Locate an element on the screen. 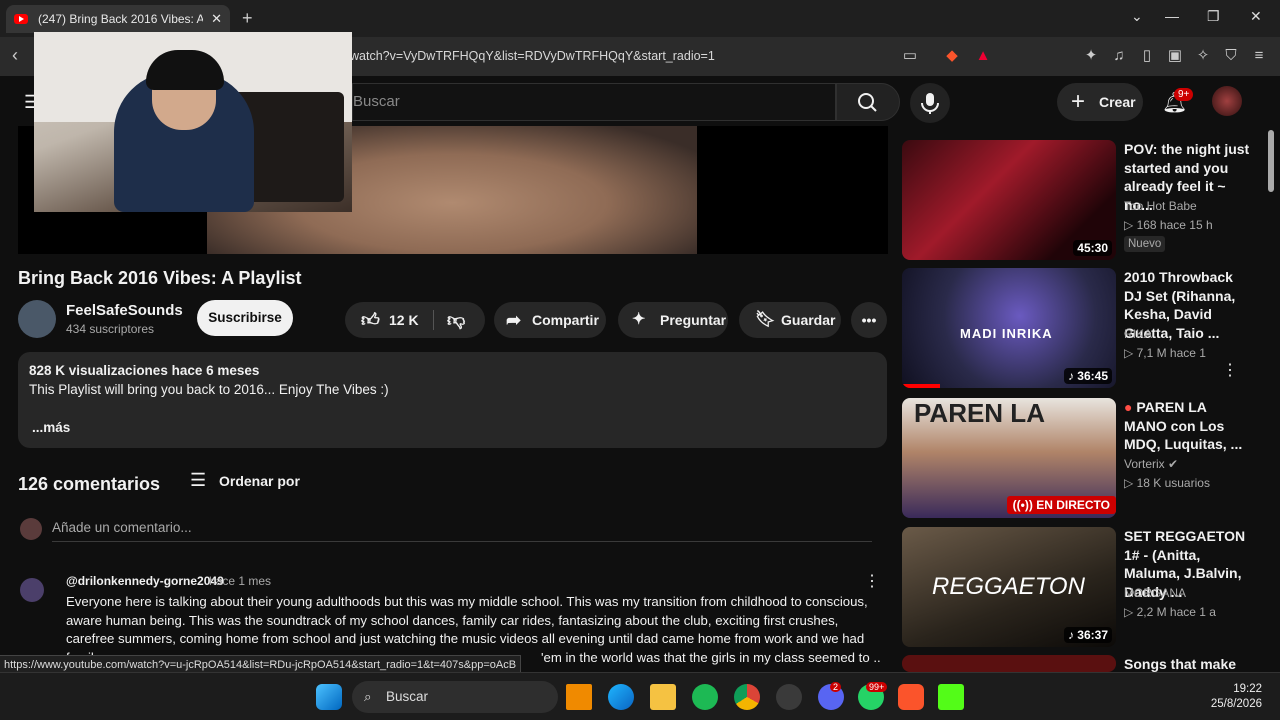 This screenshot has width=1280, height=720. rec-channel: Vorterix ✔ is located at coordinates (1151, 464).